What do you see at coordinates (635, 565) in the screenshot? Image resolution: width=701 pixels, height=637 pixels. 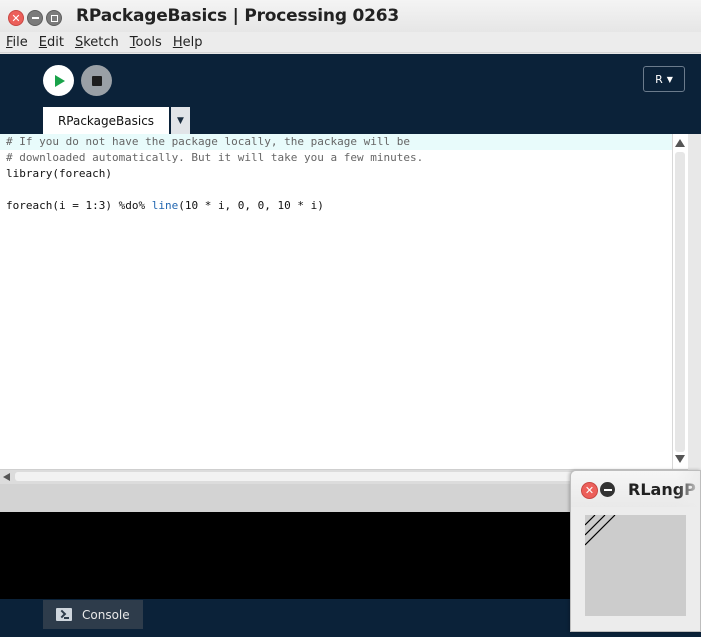 I see `sketch-canvas` at bounding box center [635, 565].